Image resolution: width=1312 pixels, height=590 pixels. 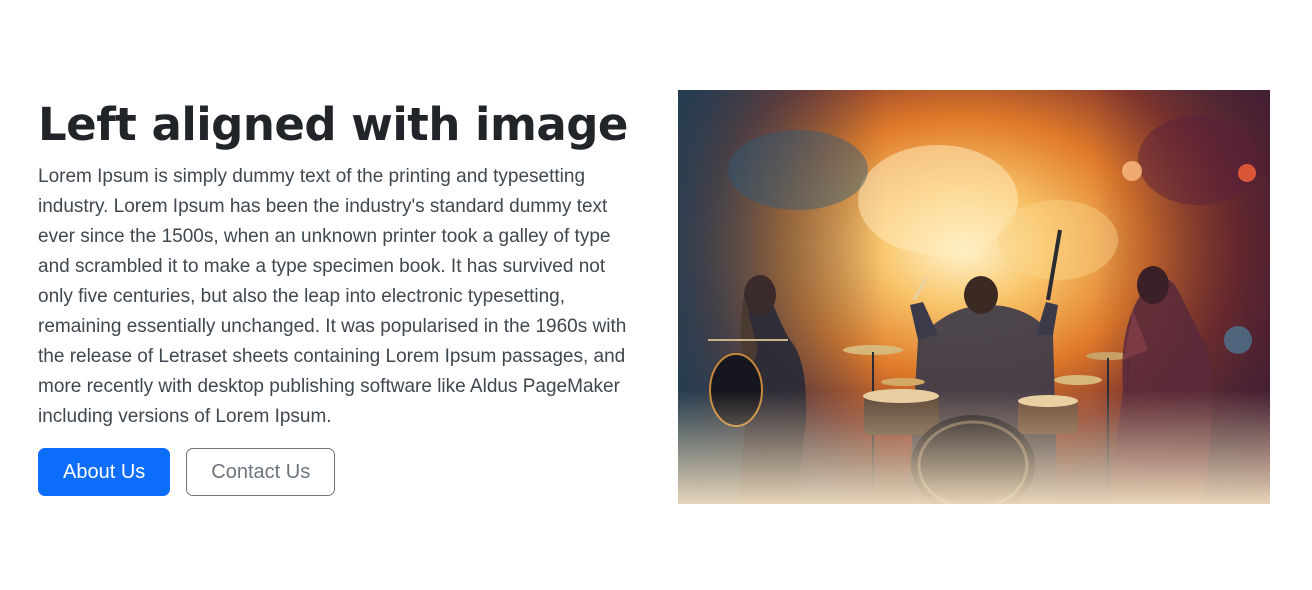 What do you see at coordinates (104, 472) in the screenshot?
I see `about-us-button: About Us` at bounding box center [104, 472].